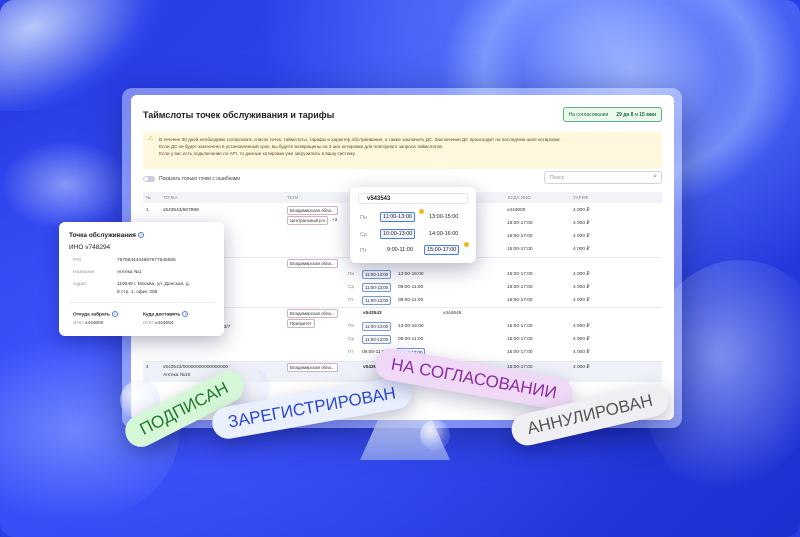 The width and height of the screenshot is (800, 537). What do you see at coordinates (148, 323) in the screenshot?
I see `to-ino-label: ИНО` at bounding box center [148, 323].